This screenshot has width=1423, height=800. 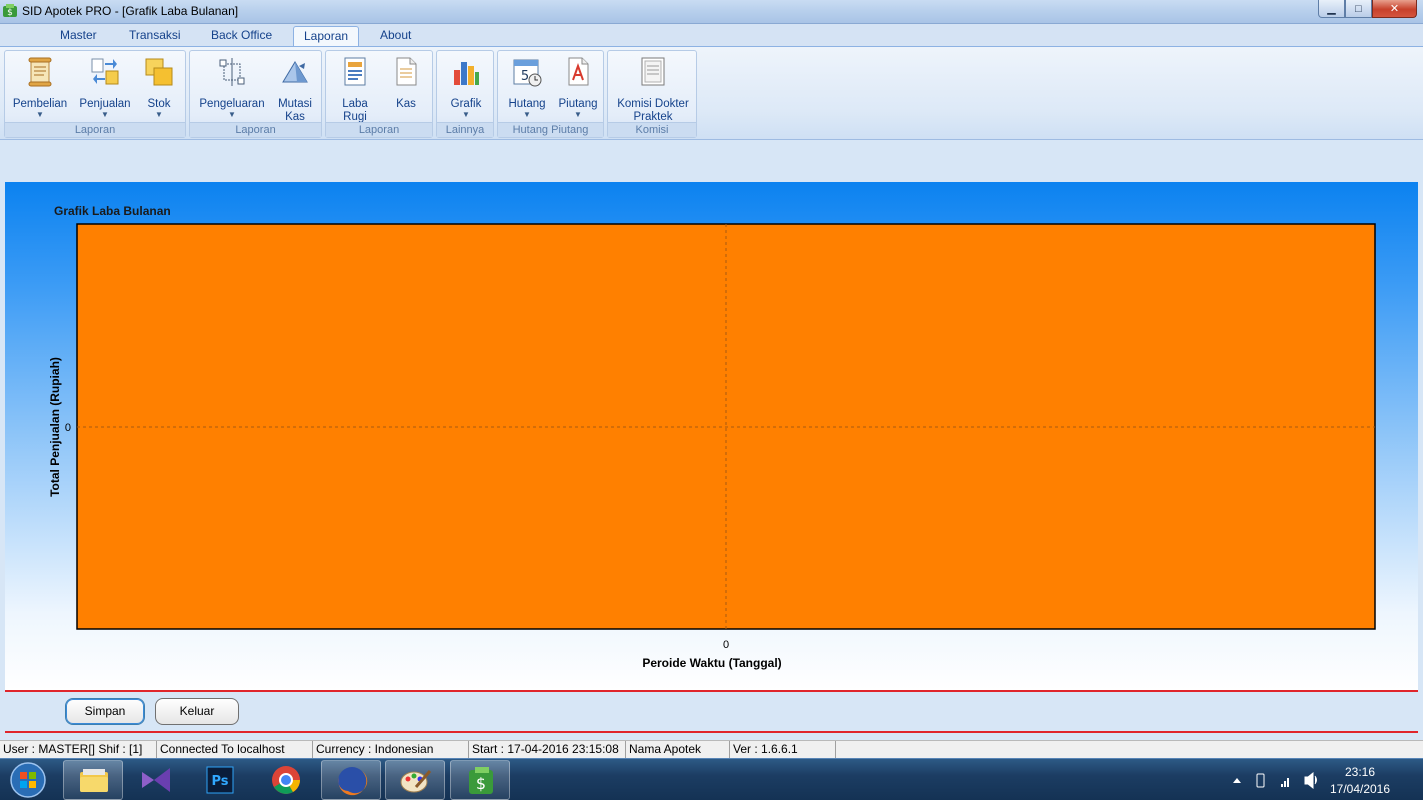 I want to click on chart-title: Grafik Laba Bulanan, so click(x=112, y=211).